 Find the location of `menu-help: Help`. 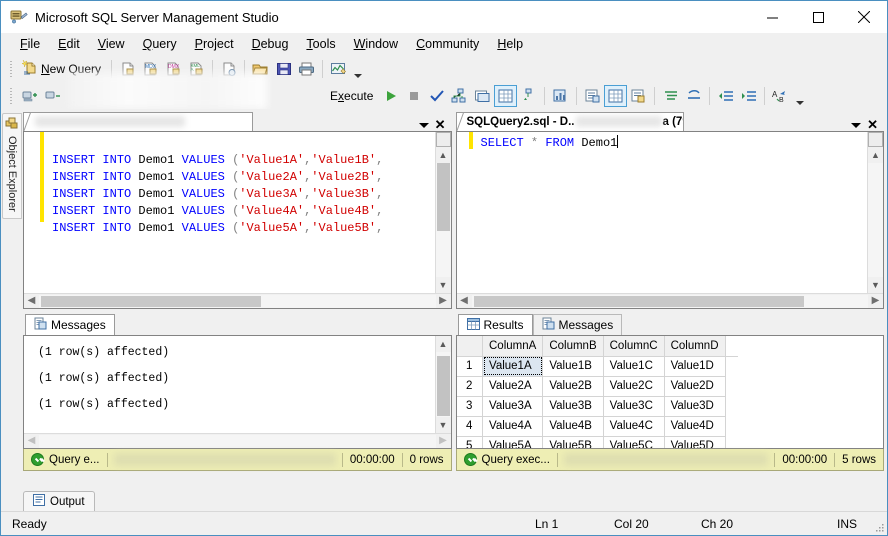

menu-help: Help is located at coordinates (510, 44).